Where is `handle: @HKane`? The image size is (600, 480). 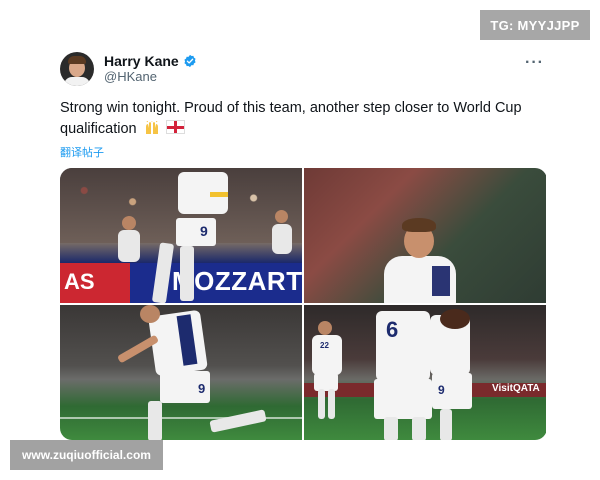
handle: @HKane is located at coordinates (150, 77).